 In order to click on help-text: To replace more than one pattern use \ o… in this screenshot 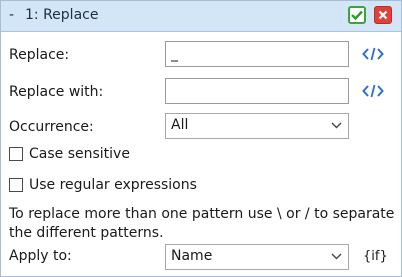, I will do `click(204, 224)`.